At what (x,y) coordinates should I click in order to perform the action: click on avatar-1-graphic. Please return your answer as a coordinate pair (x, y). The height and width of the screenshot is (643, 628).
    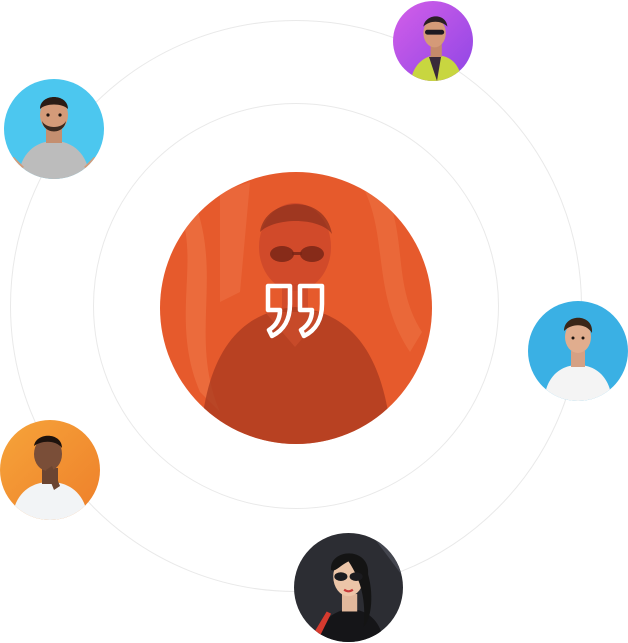
    Looking at the image, I should click on (433, 41).